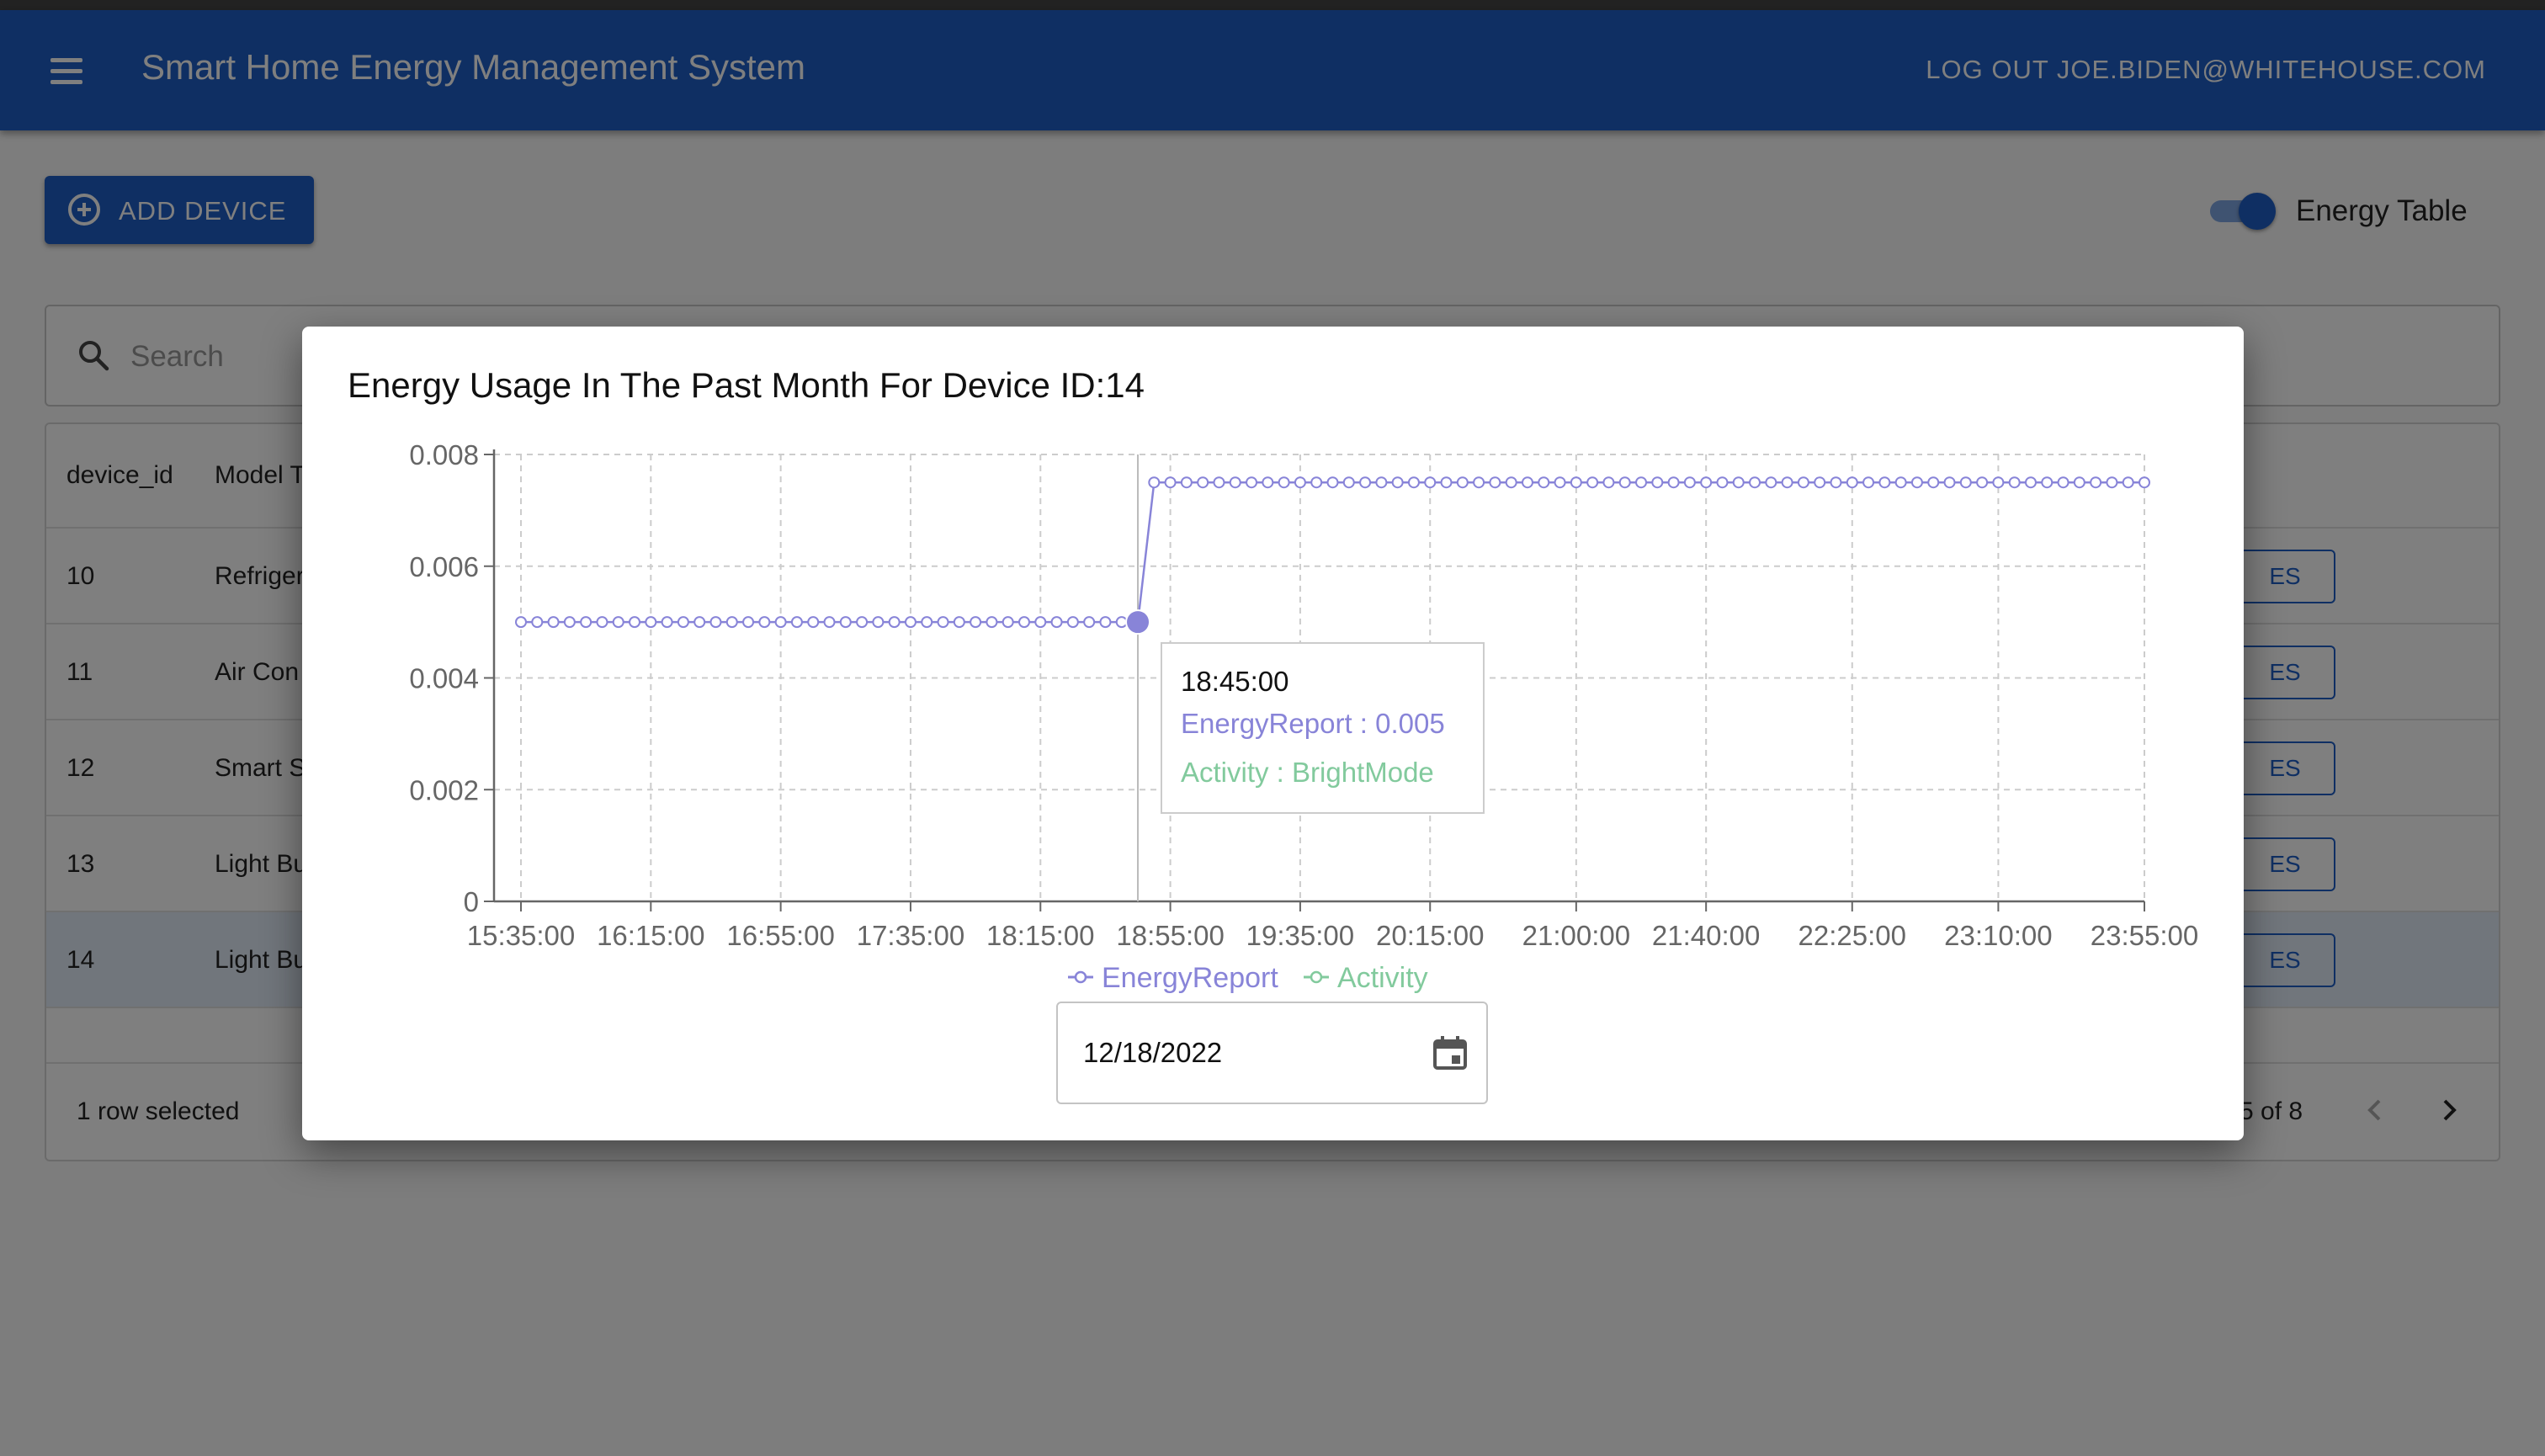 This screenshot has height=1456, width=2545. Describe the element at coordinates (1383, 978) in the screenshot. I see `legend-label: Activity` at that location.